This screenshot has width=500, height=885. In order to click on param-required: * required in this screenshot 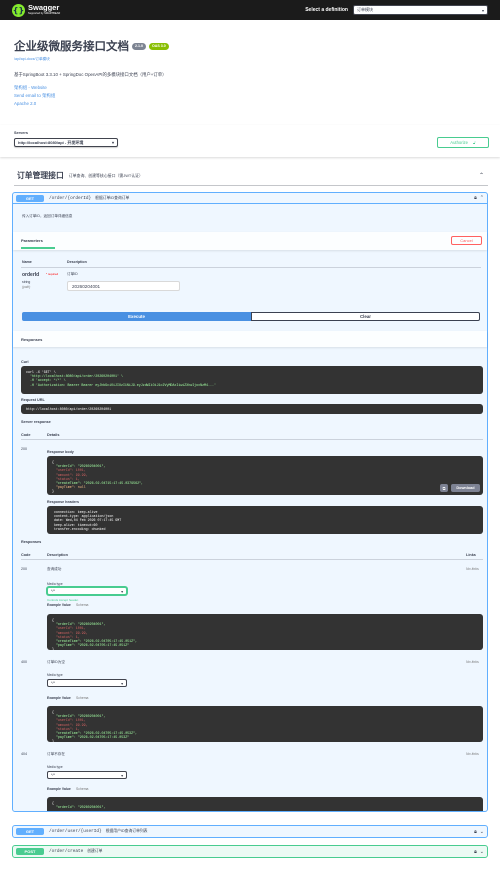, I will do `click(52, 274)`.